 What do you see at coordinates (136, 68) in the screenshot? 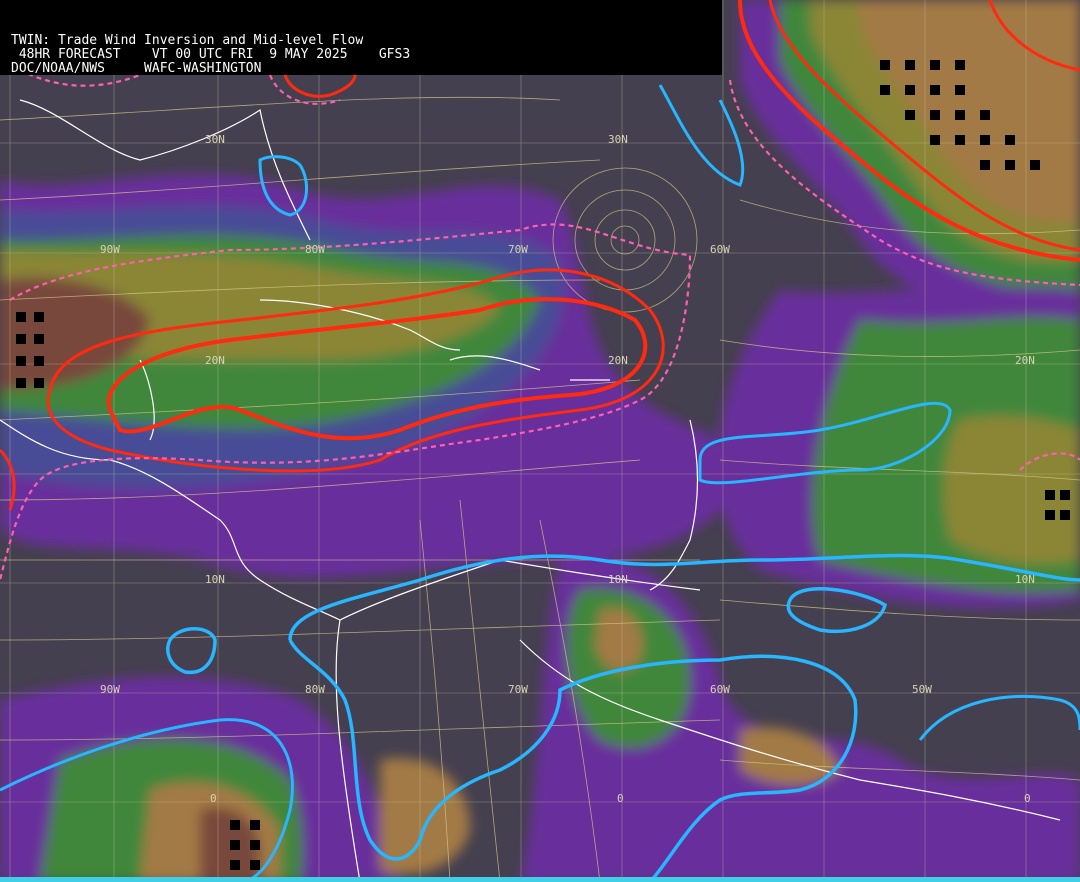
I see `title-line-source: DOC/NOAA/NWS WAFC-WASHINGTON` at bounding box center [136, 68].